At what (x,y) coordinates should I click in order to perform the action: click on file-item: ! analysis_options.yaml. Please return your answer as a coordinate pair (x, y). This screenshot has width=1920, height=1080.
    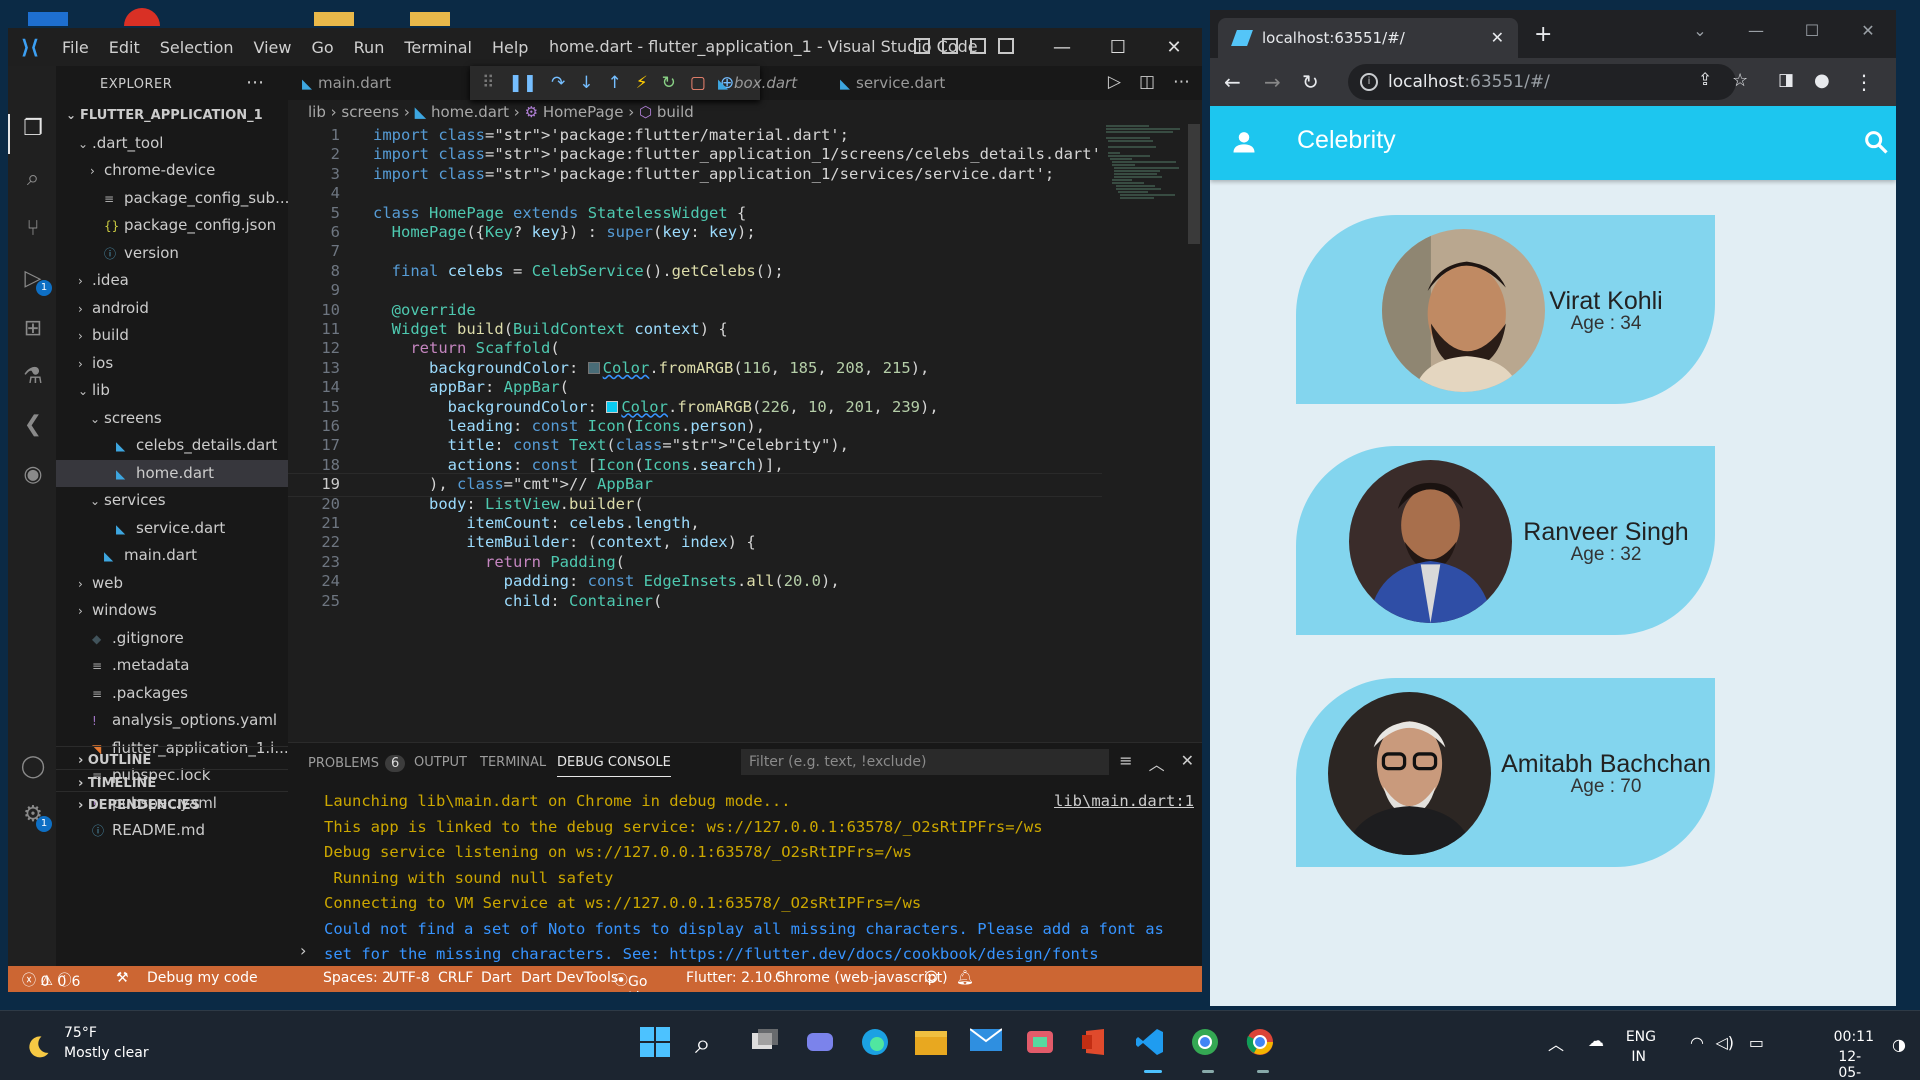
    Looking at the image, I should click on (172, 721).